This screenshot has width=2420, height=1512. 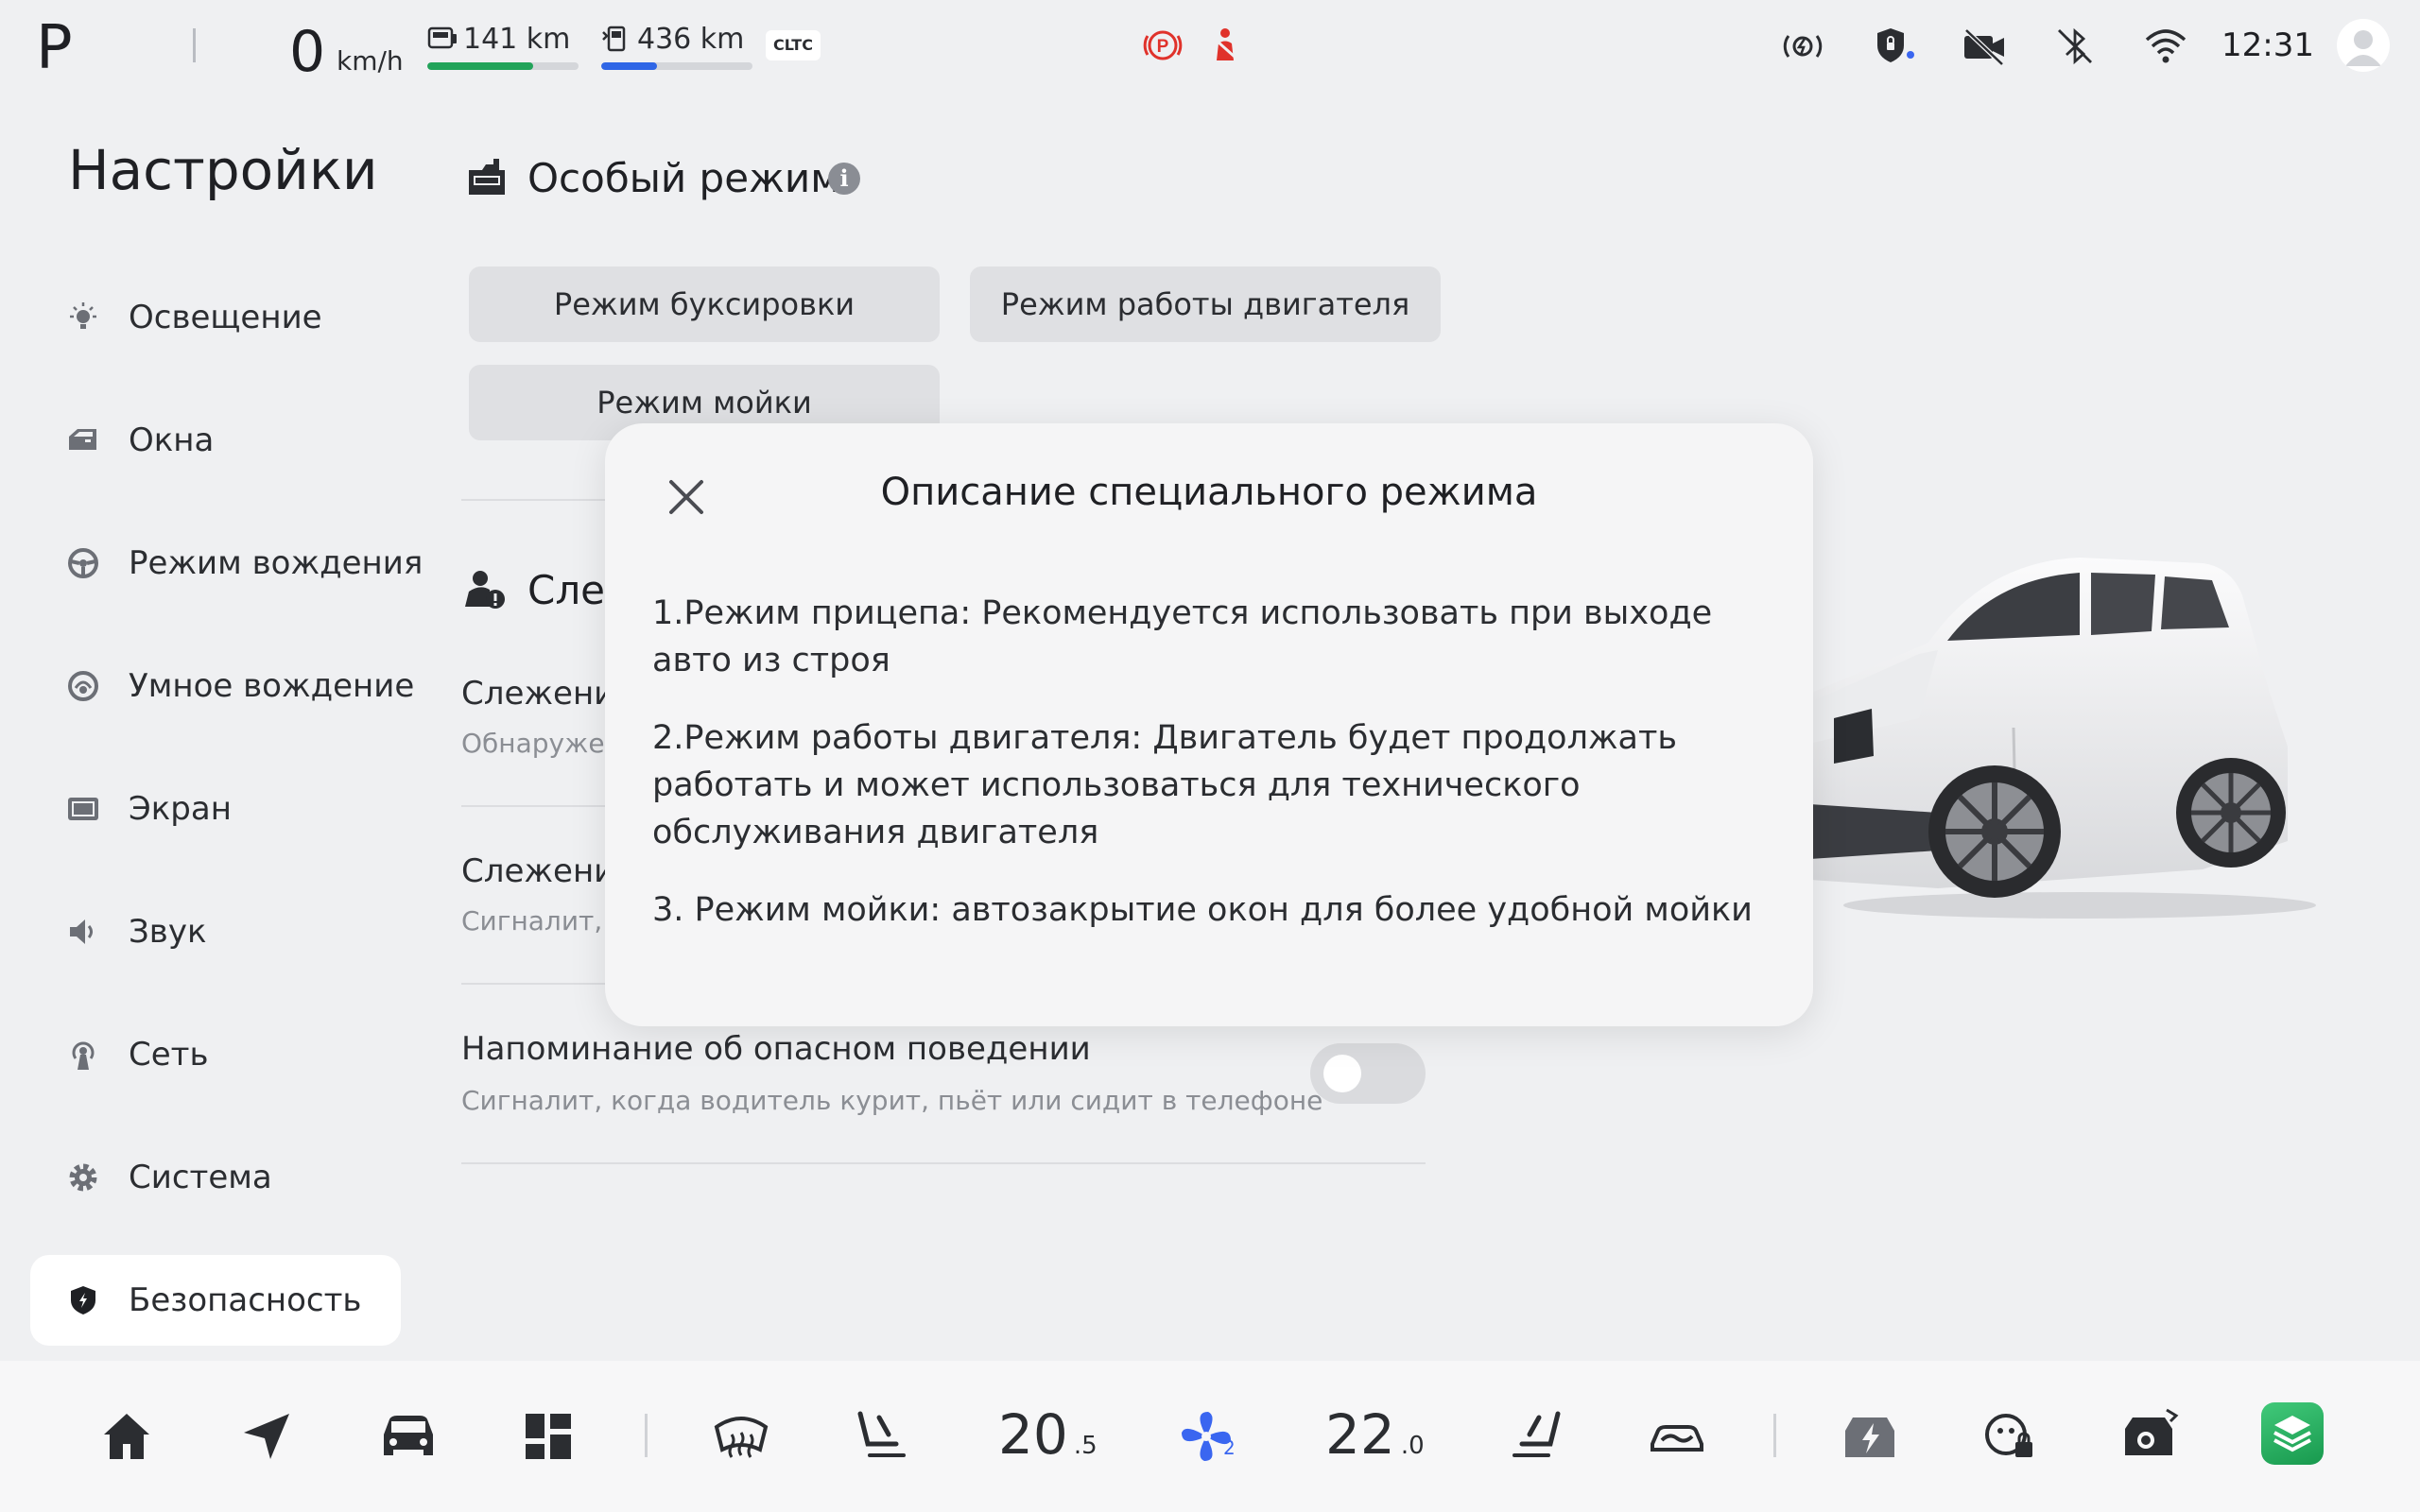 I want to click on svg-text: P, so click(x=1163, y=47).